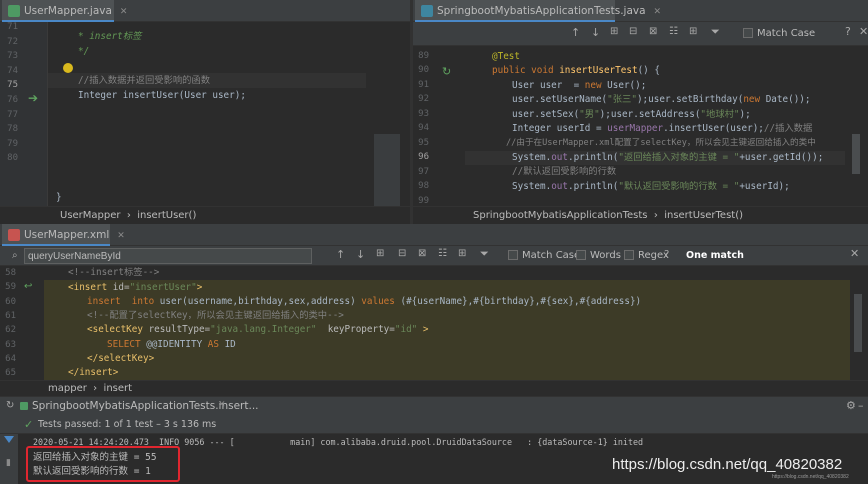 The width and height of the screenshot is (868, 484). What do you see at coordinates (434, 388) in the screenshot?
I see `xml-breadcrumb: mapper › insert` at bounding box center [434, 388].